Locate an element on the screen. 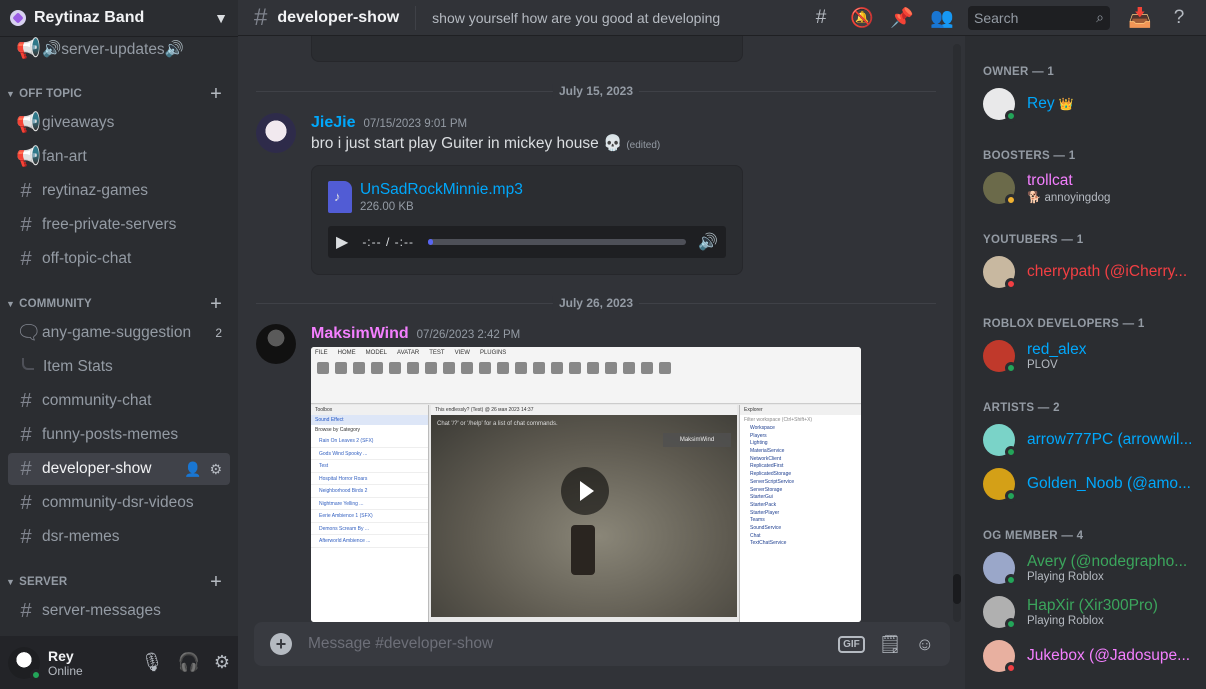 The image size is (1206, 689). scrollbar-thumb is located at coordinates (957, 589).